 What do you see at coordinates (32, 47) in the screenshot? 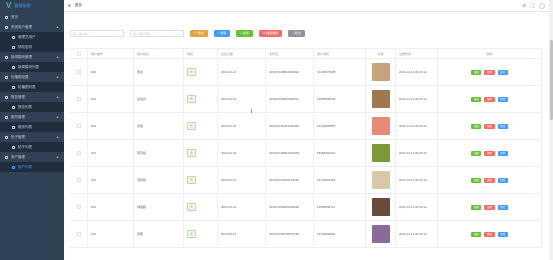
I see `sidebar-item: 修改密码` at bounding box center [32, 47].